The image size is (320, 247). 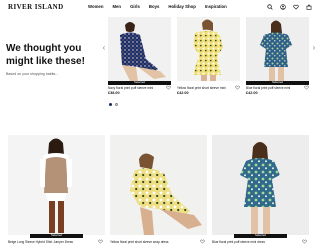 What do you see at coordinates (135, 6) in the screenshot?
I see `nav-item-girls: Girls` at bounding box center [135, 6].